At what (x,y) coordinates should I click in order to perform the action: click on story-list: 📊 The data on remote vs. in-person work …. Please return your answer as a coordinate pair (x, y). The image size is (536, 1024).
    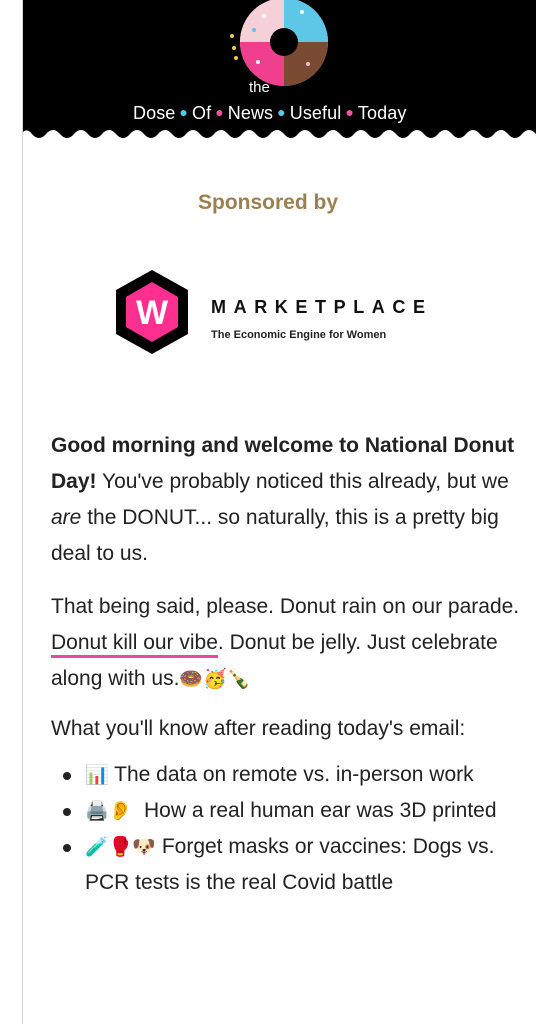
    Looking at the image, I should click on (286, 829).